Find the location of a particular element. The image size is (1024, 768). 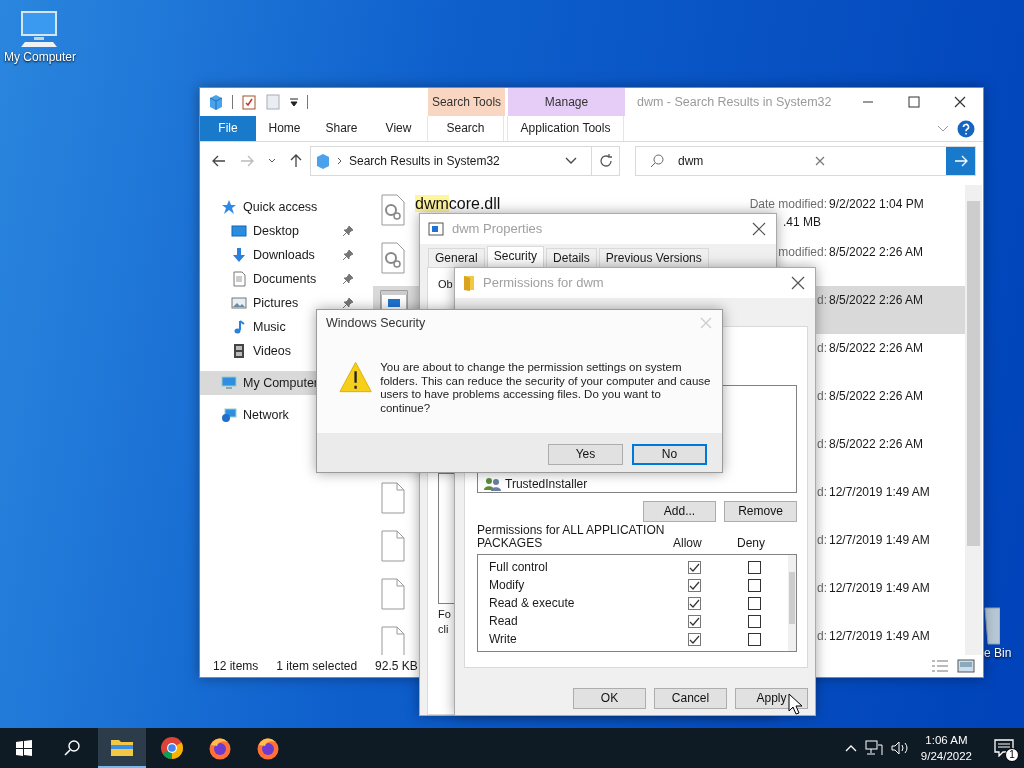

context-tab-header: Manage is located at coordinates (566, 102).